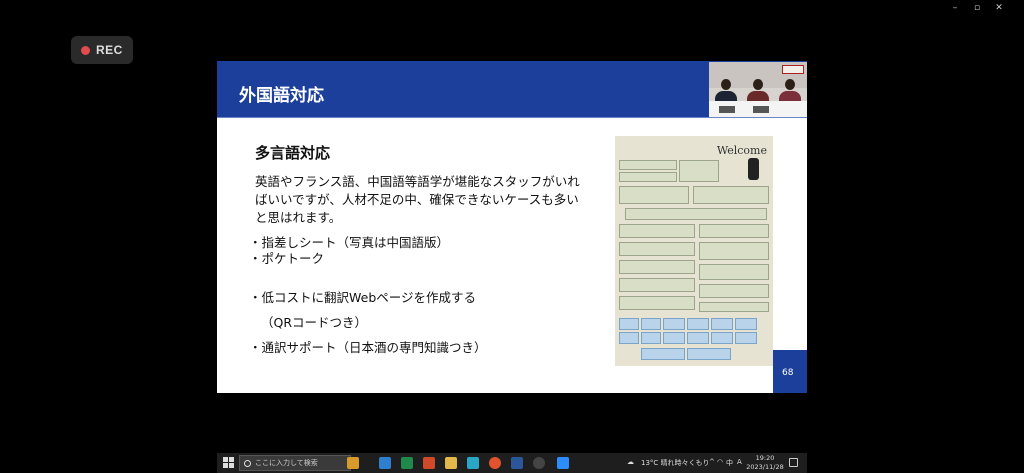  I want to click on search-icon, so click(247, 463).